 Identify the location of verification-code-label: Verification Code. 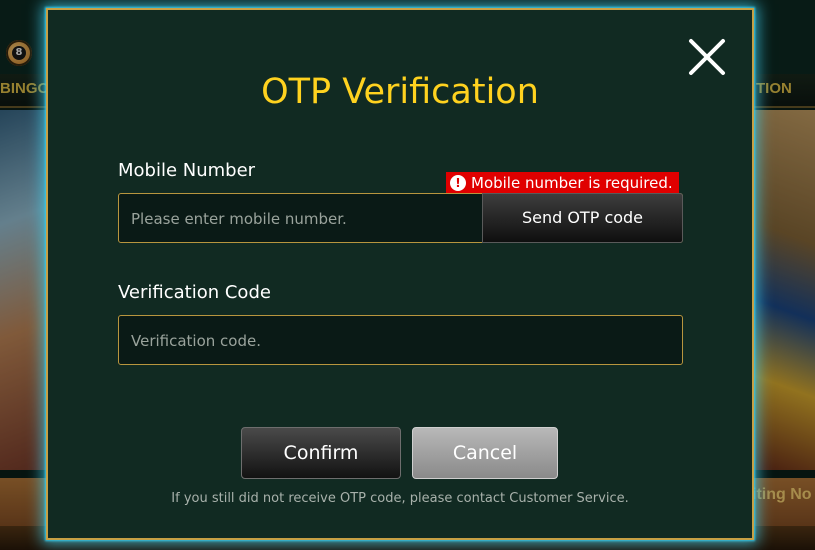
(194, 292).